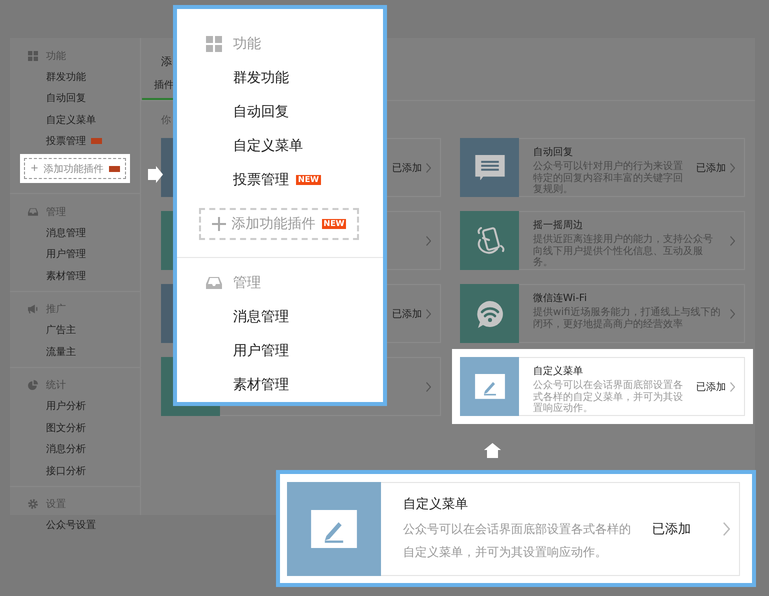 The height and width of the screenshot is (596, 769). I want to click on card-title: 自动回复, so click(553, 152).